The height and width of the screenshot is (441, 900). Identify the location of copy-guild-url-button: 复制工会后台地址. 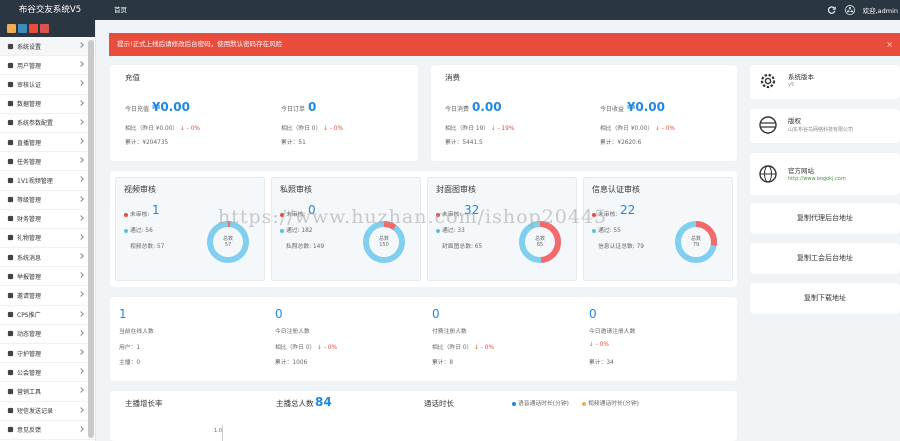
(825, 258).